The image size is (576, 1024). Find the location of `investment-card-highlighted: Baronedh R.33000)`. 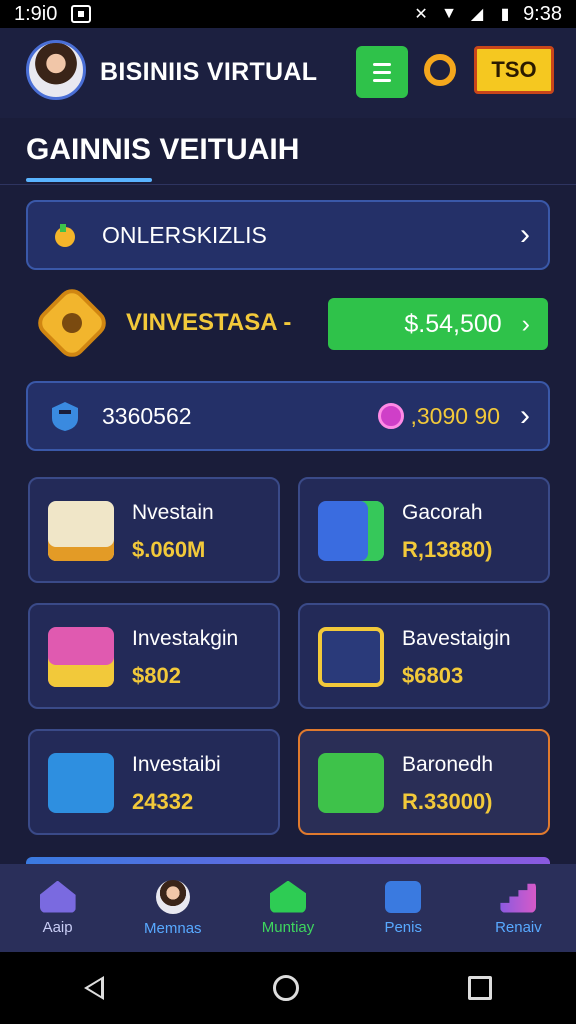

investment-card-highlighted: Baronedh R.33000) is located at coordinates (424, 782).